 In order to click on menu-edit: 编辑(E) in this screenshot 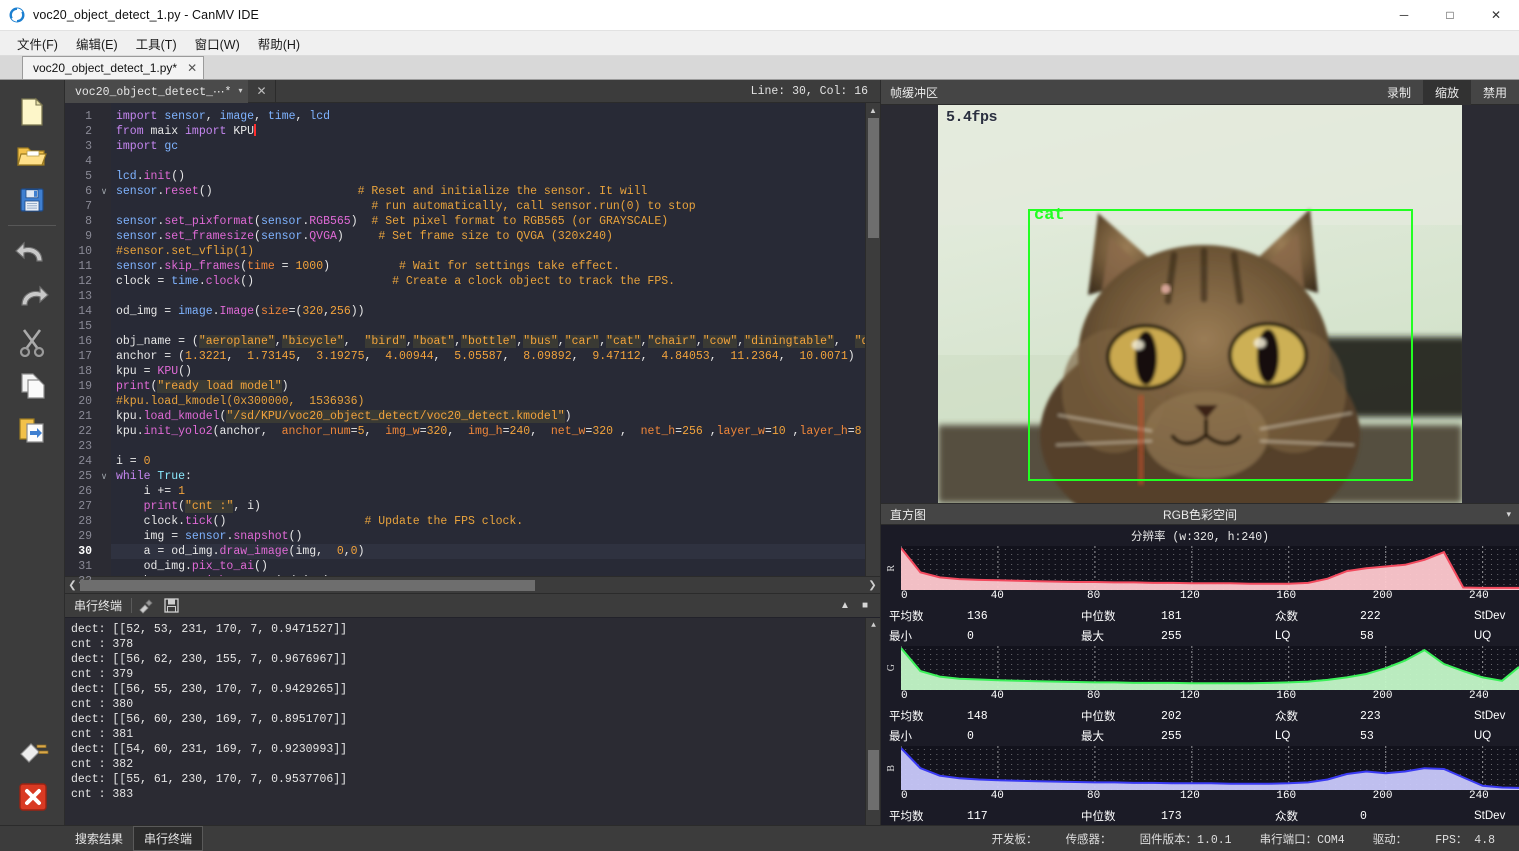, I will do `click(97, 43)`.